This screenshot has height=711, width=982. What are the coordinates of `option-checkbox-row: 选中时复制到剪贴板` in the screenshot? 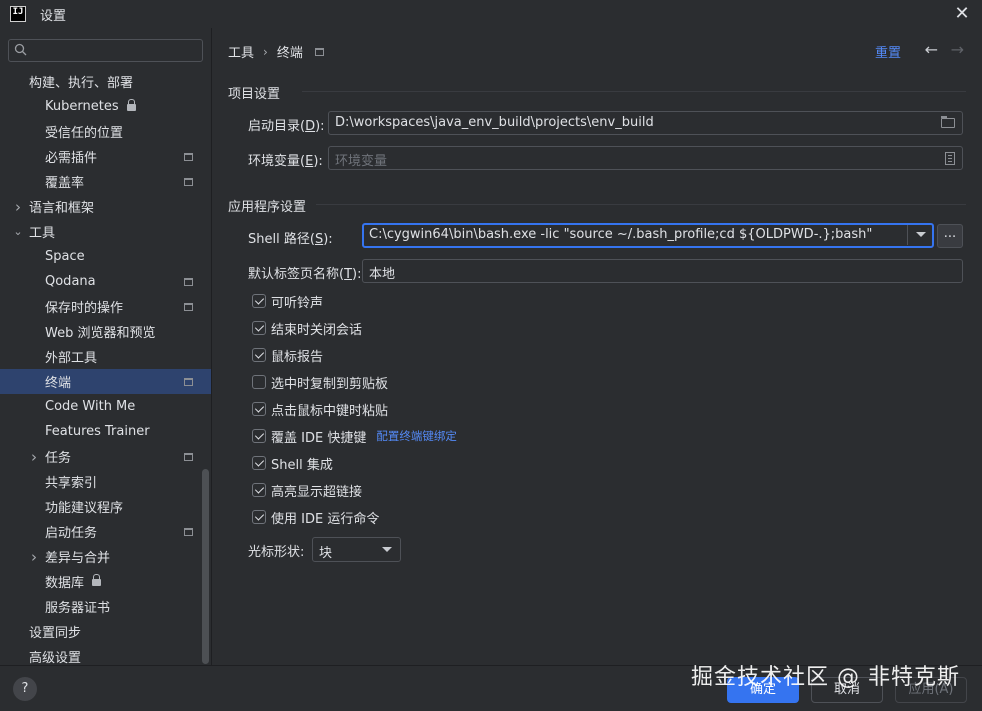 It's located at (320, 382).